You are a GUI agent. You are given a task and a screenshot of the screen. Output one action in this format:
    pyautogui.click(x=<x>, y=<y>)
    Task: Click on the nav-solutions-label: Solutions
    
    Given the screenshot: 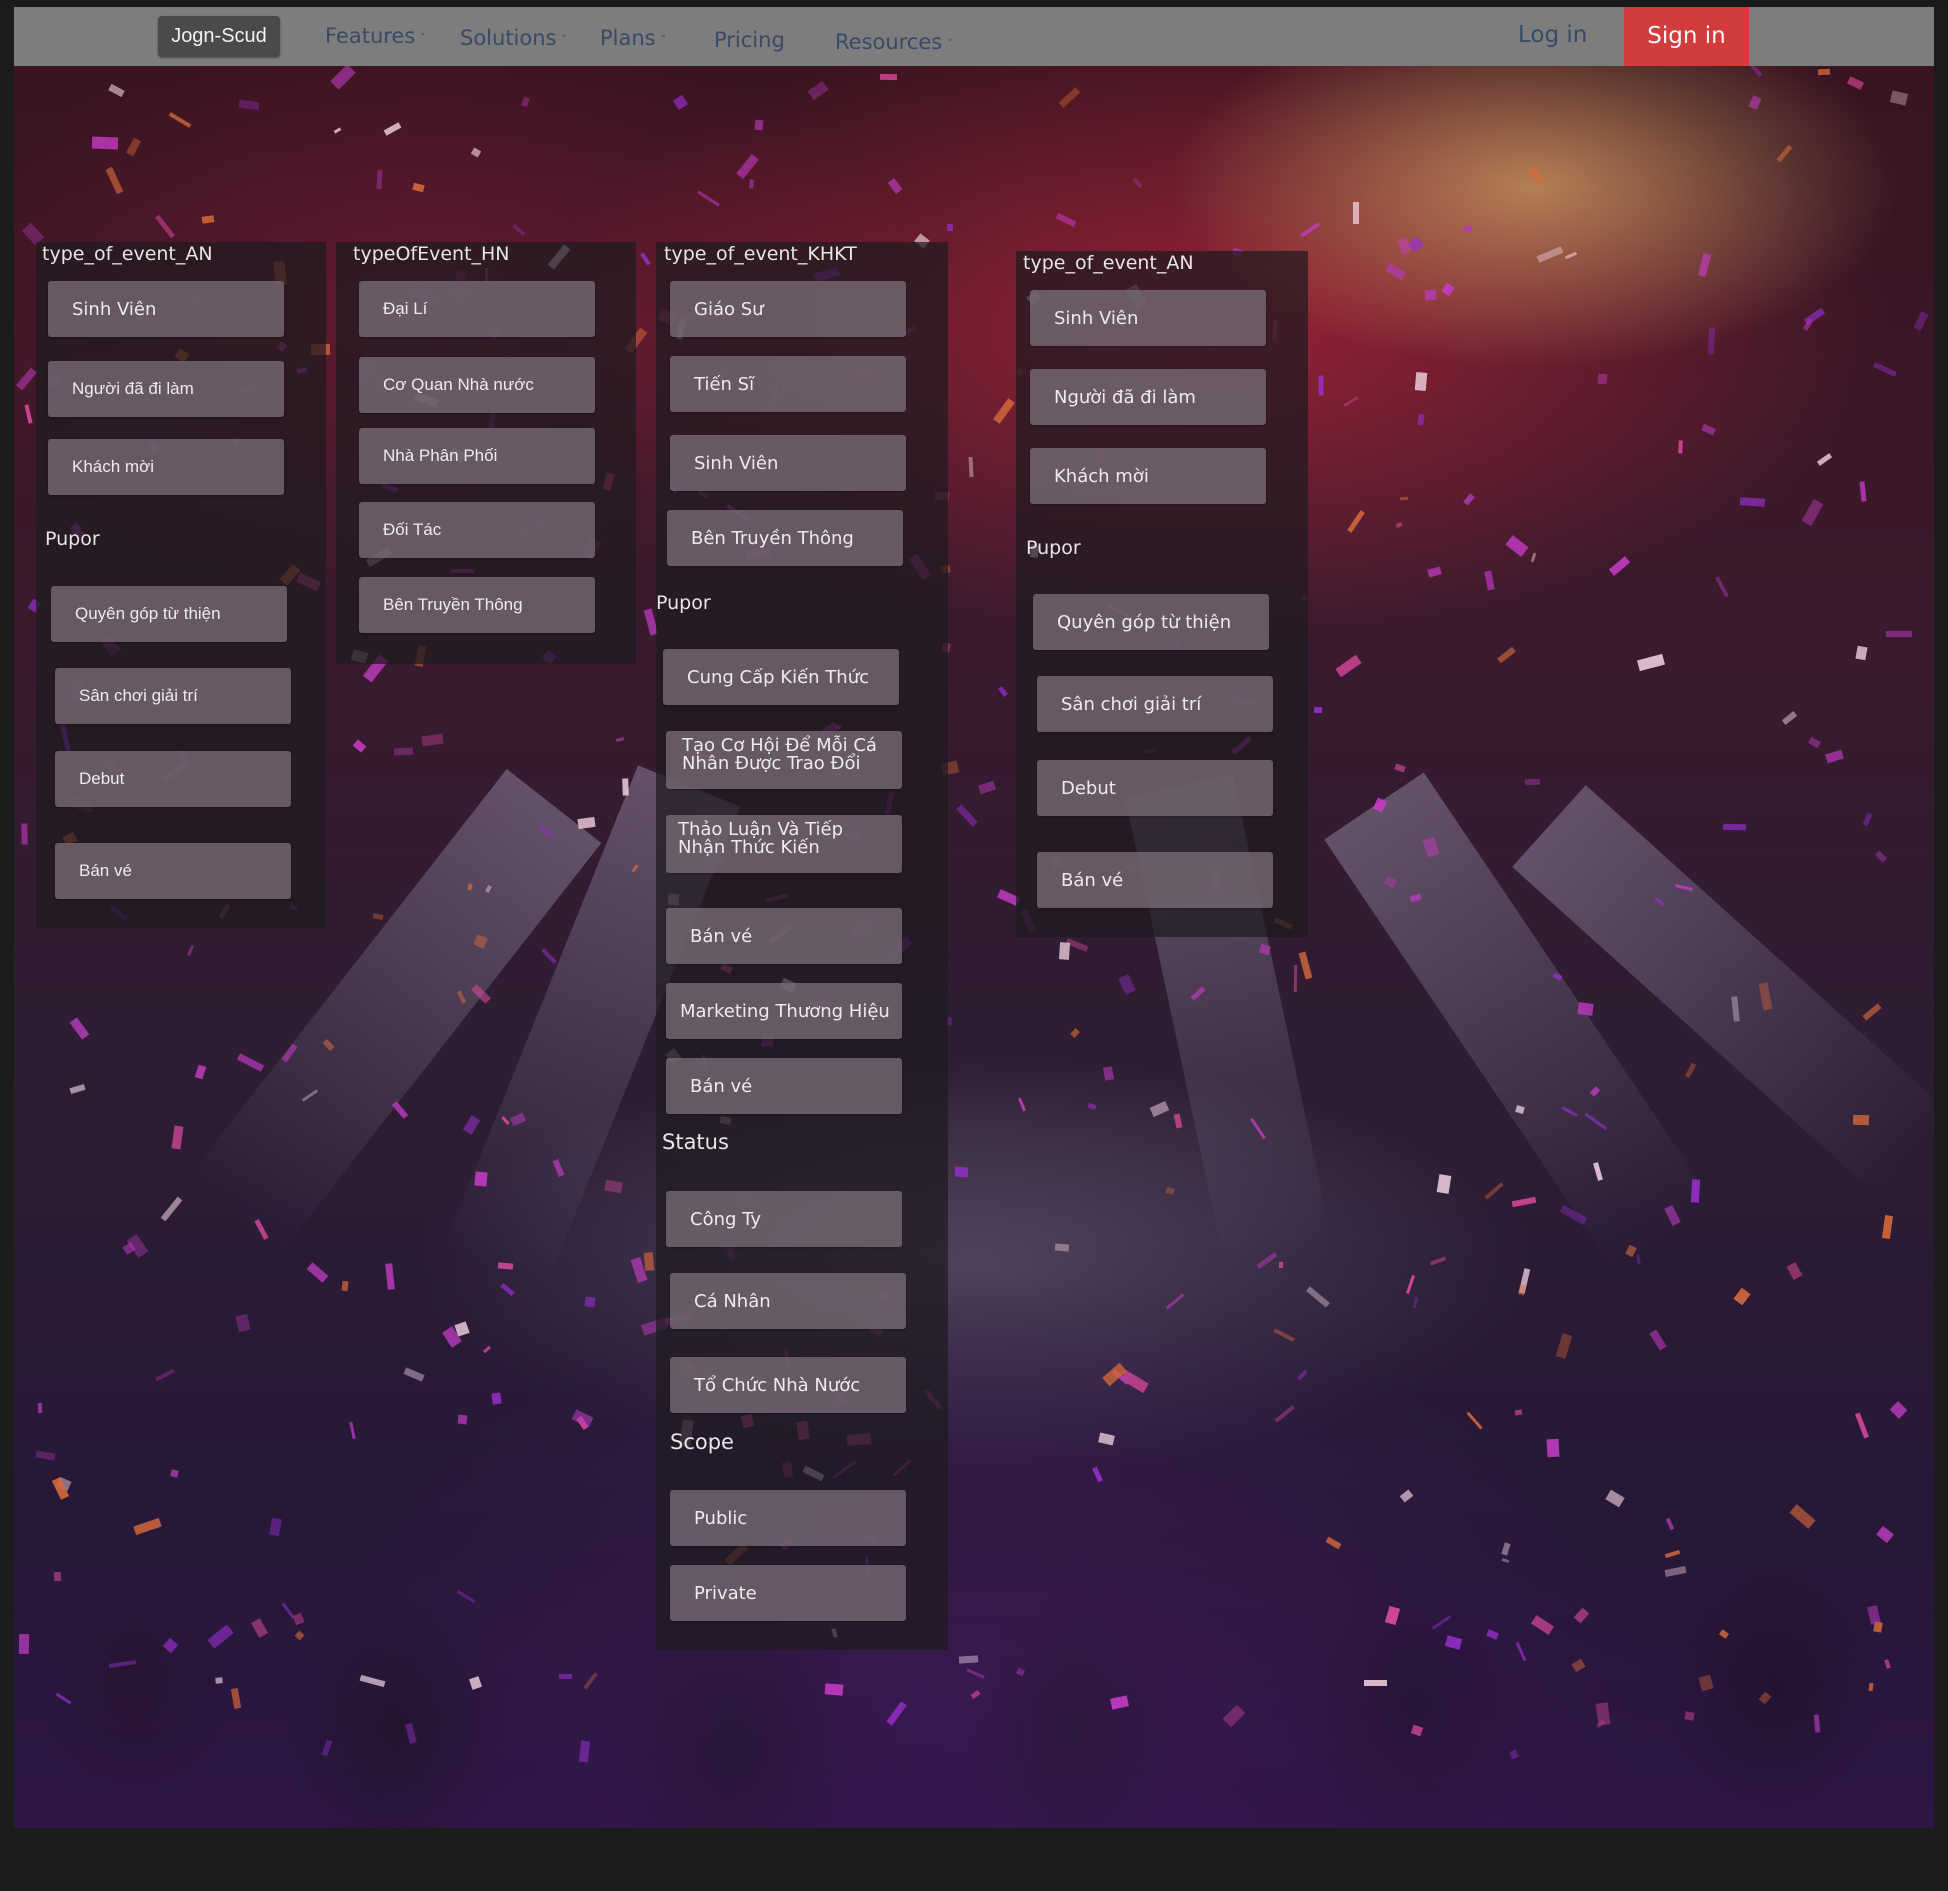 What is the action you would take?
    pyautogui.click(x=508, y=38)
    